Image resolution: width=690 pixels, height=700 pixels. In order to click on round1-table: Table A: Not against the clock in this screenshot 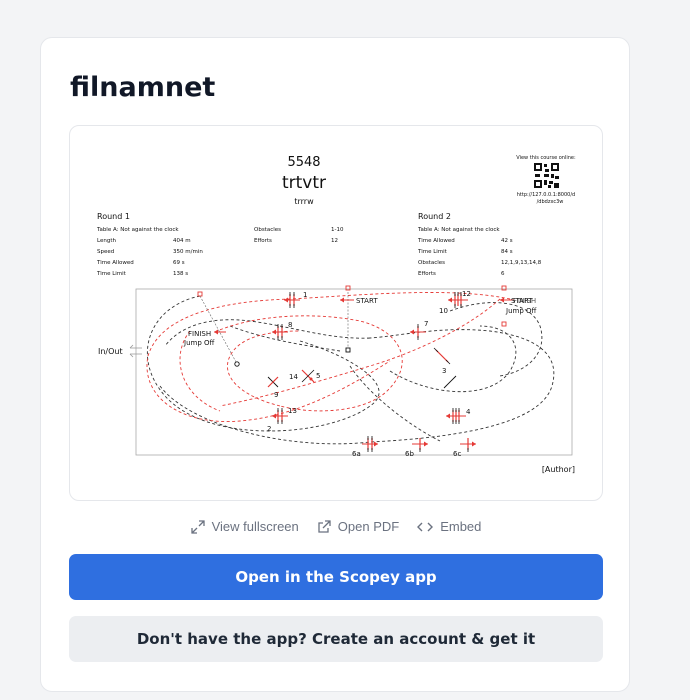, I will do `click(137, 230)`.